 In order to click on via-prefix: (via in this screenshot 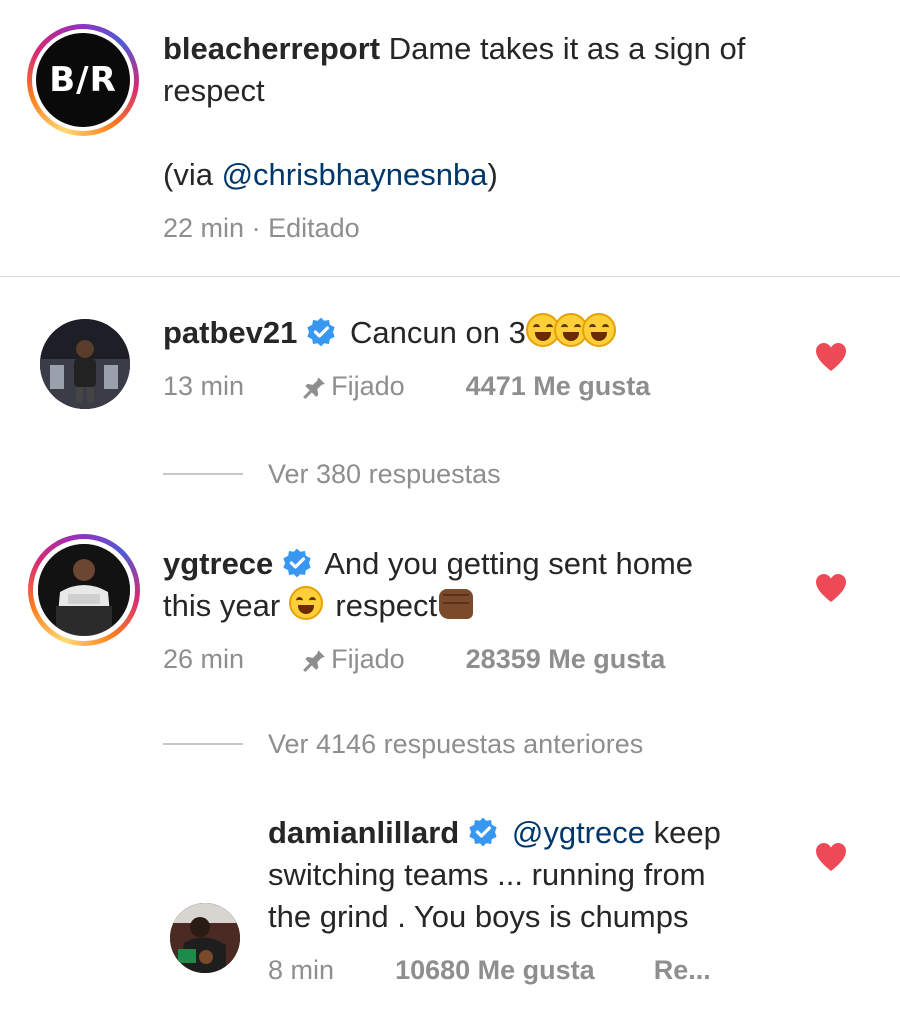, I will do `click(192, 174)`.